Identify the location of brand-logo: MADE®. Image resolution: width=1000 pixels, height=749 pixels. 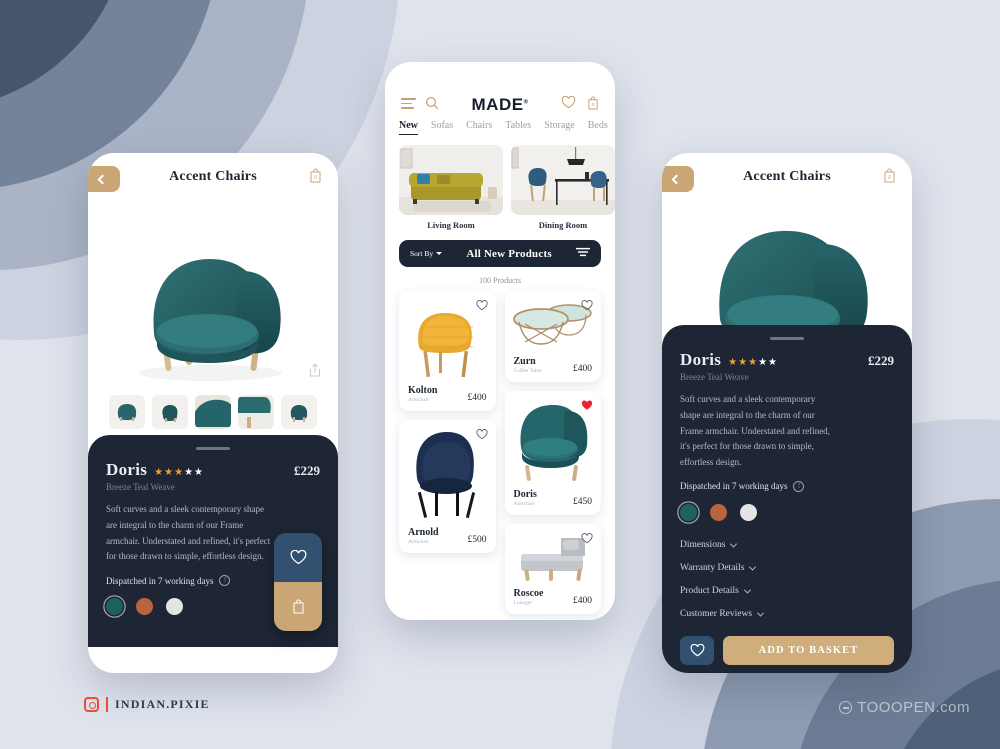
(500, 105).